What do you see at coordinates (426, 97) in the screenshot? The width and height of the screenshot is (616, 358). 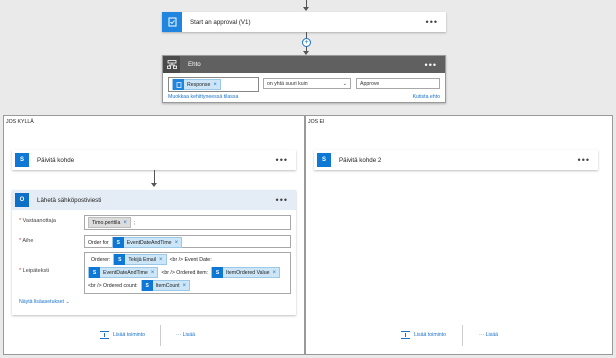 I see `collapse-condition-link: Kutista ehto` at bounding box center [426, 97].